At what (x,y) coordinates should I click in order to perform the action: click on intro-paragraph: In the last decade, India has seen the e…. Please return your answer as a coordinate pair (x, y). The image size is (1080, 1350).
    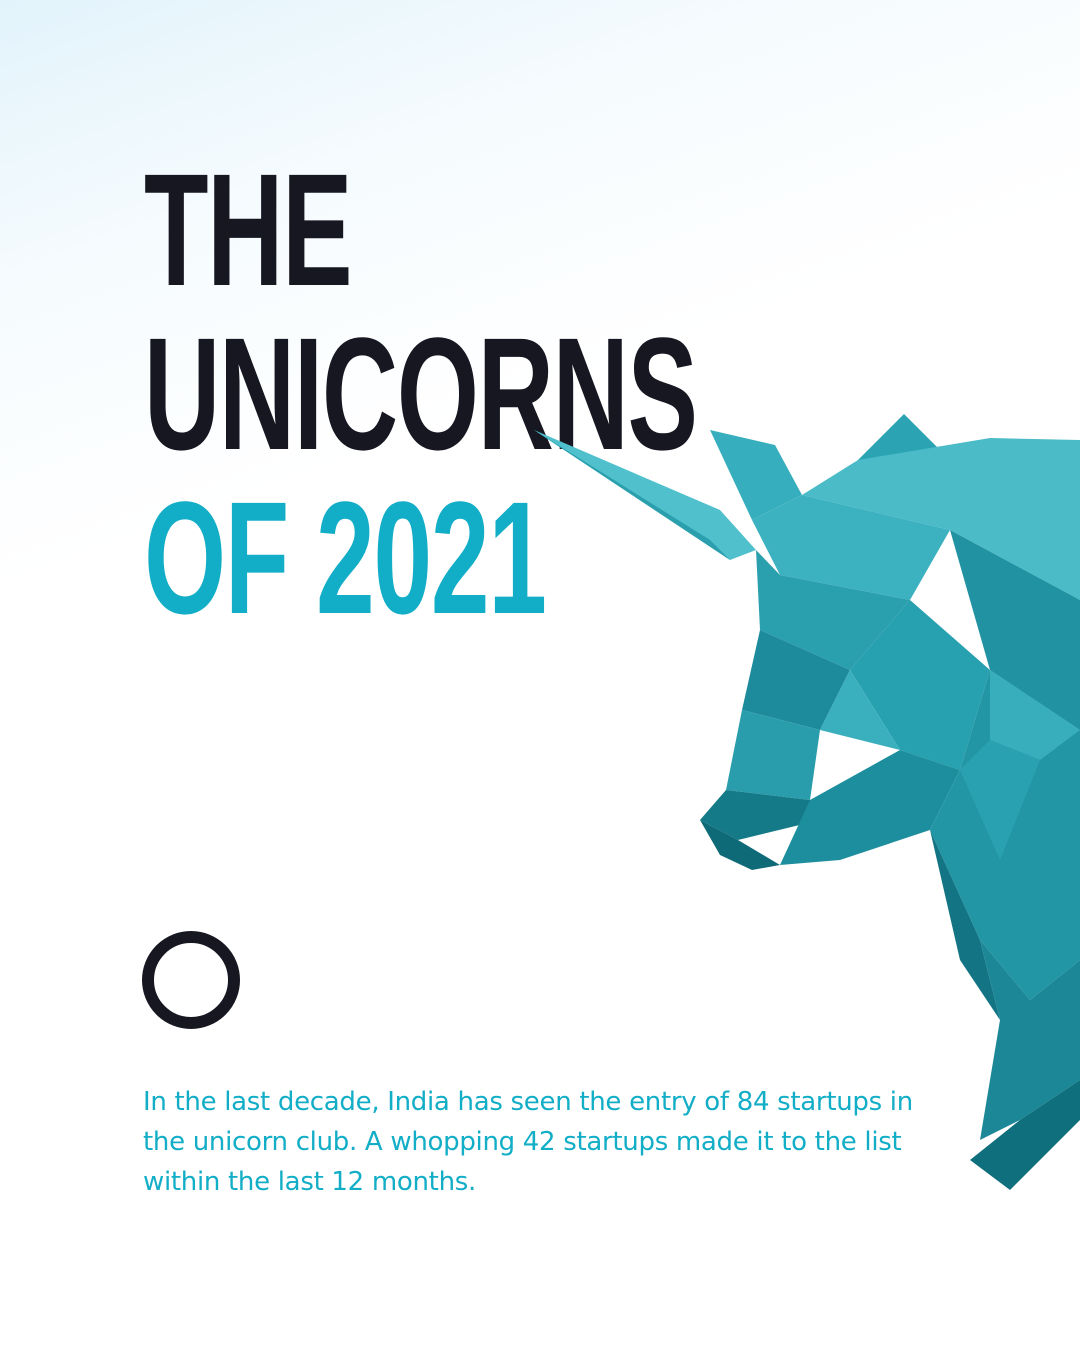
    Looking at the image, I should click on (528, 1142).